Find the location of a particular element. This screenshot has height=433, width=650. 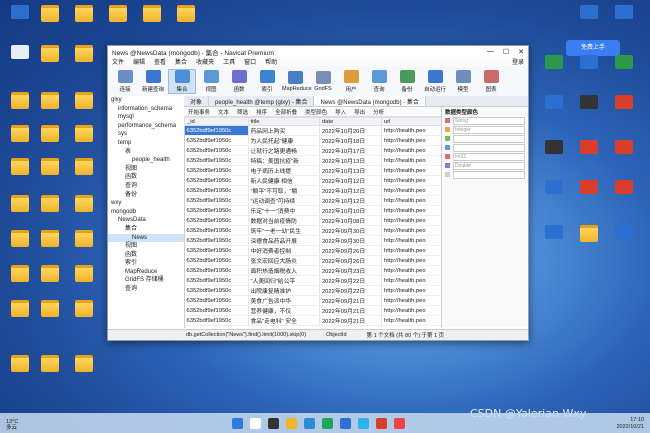

toolbar-button: 函数 is located at coordinates (239, 81).